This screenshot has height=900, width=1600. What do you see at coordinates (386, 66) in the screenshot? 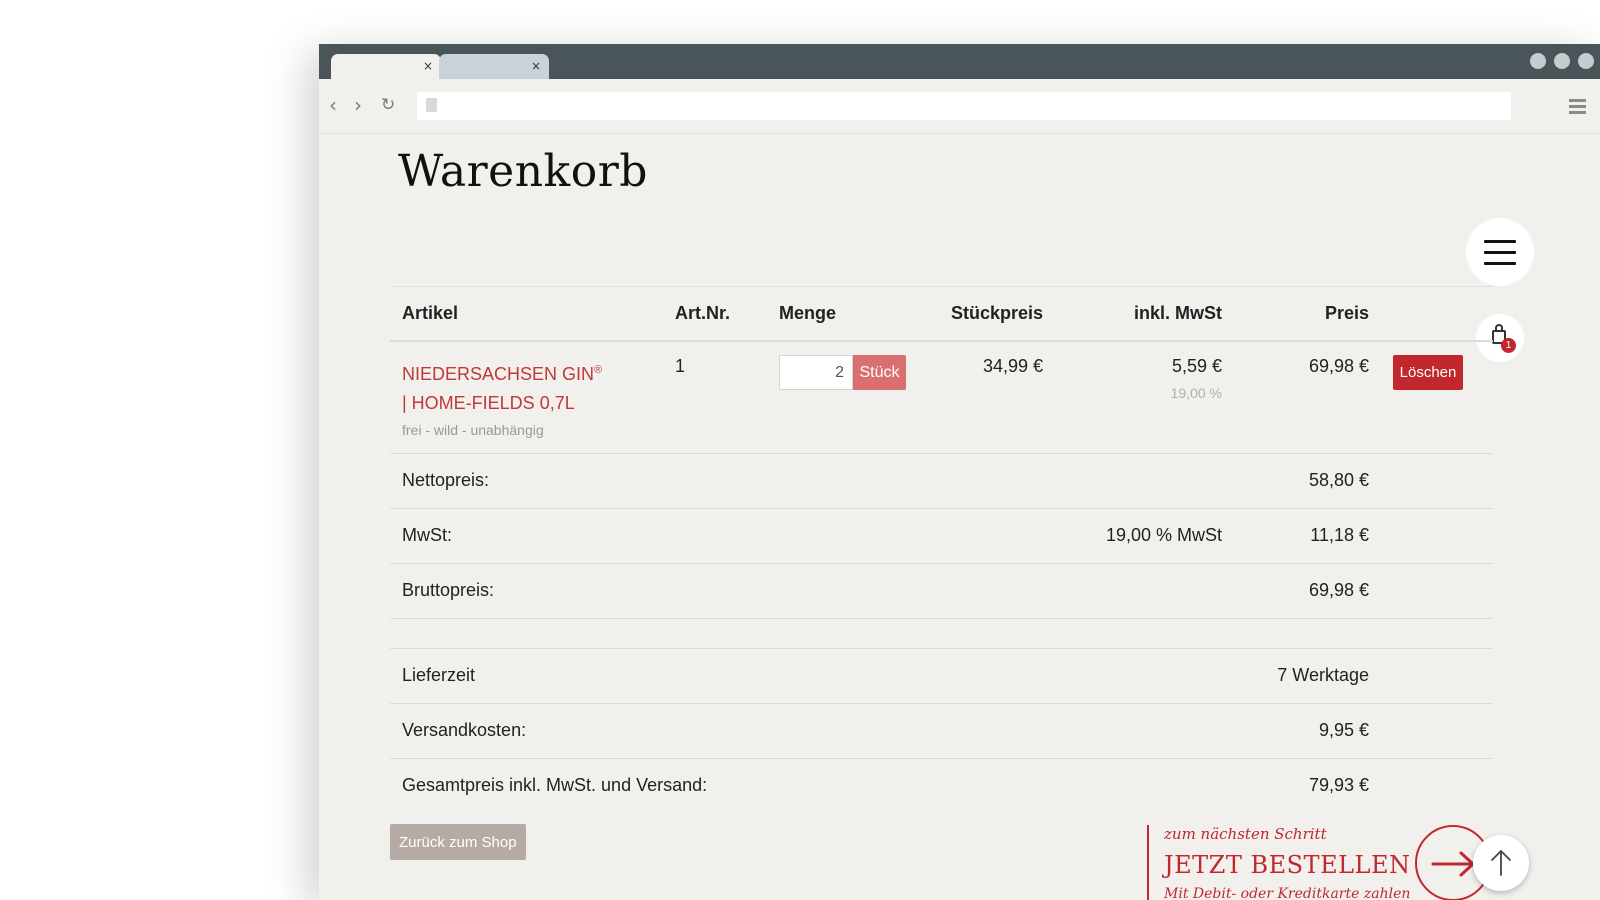
I see `browser-tab-active: ×` at bounding box center [386, 66].